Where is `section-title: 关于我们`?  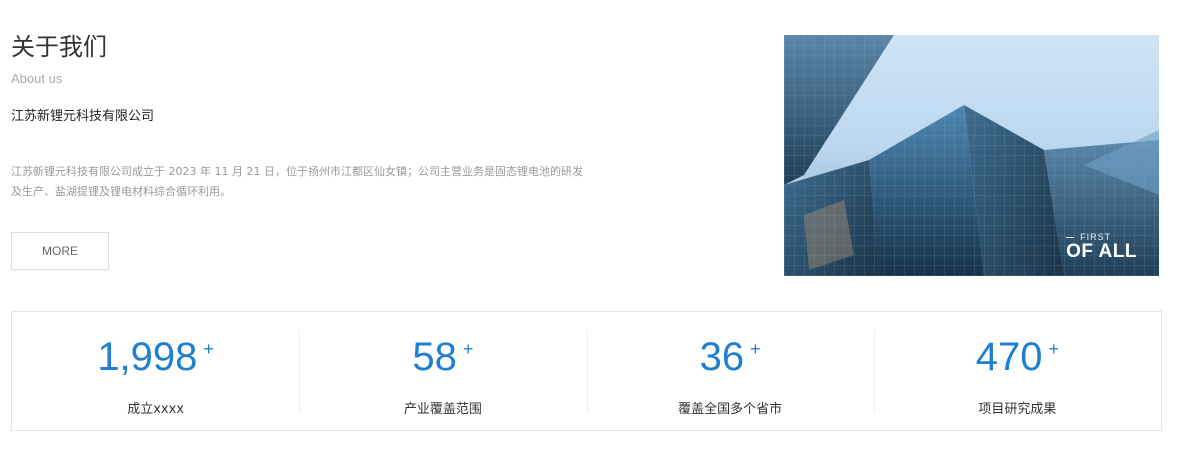
section-title: 关于我们 is located at coordinates (59, 47).